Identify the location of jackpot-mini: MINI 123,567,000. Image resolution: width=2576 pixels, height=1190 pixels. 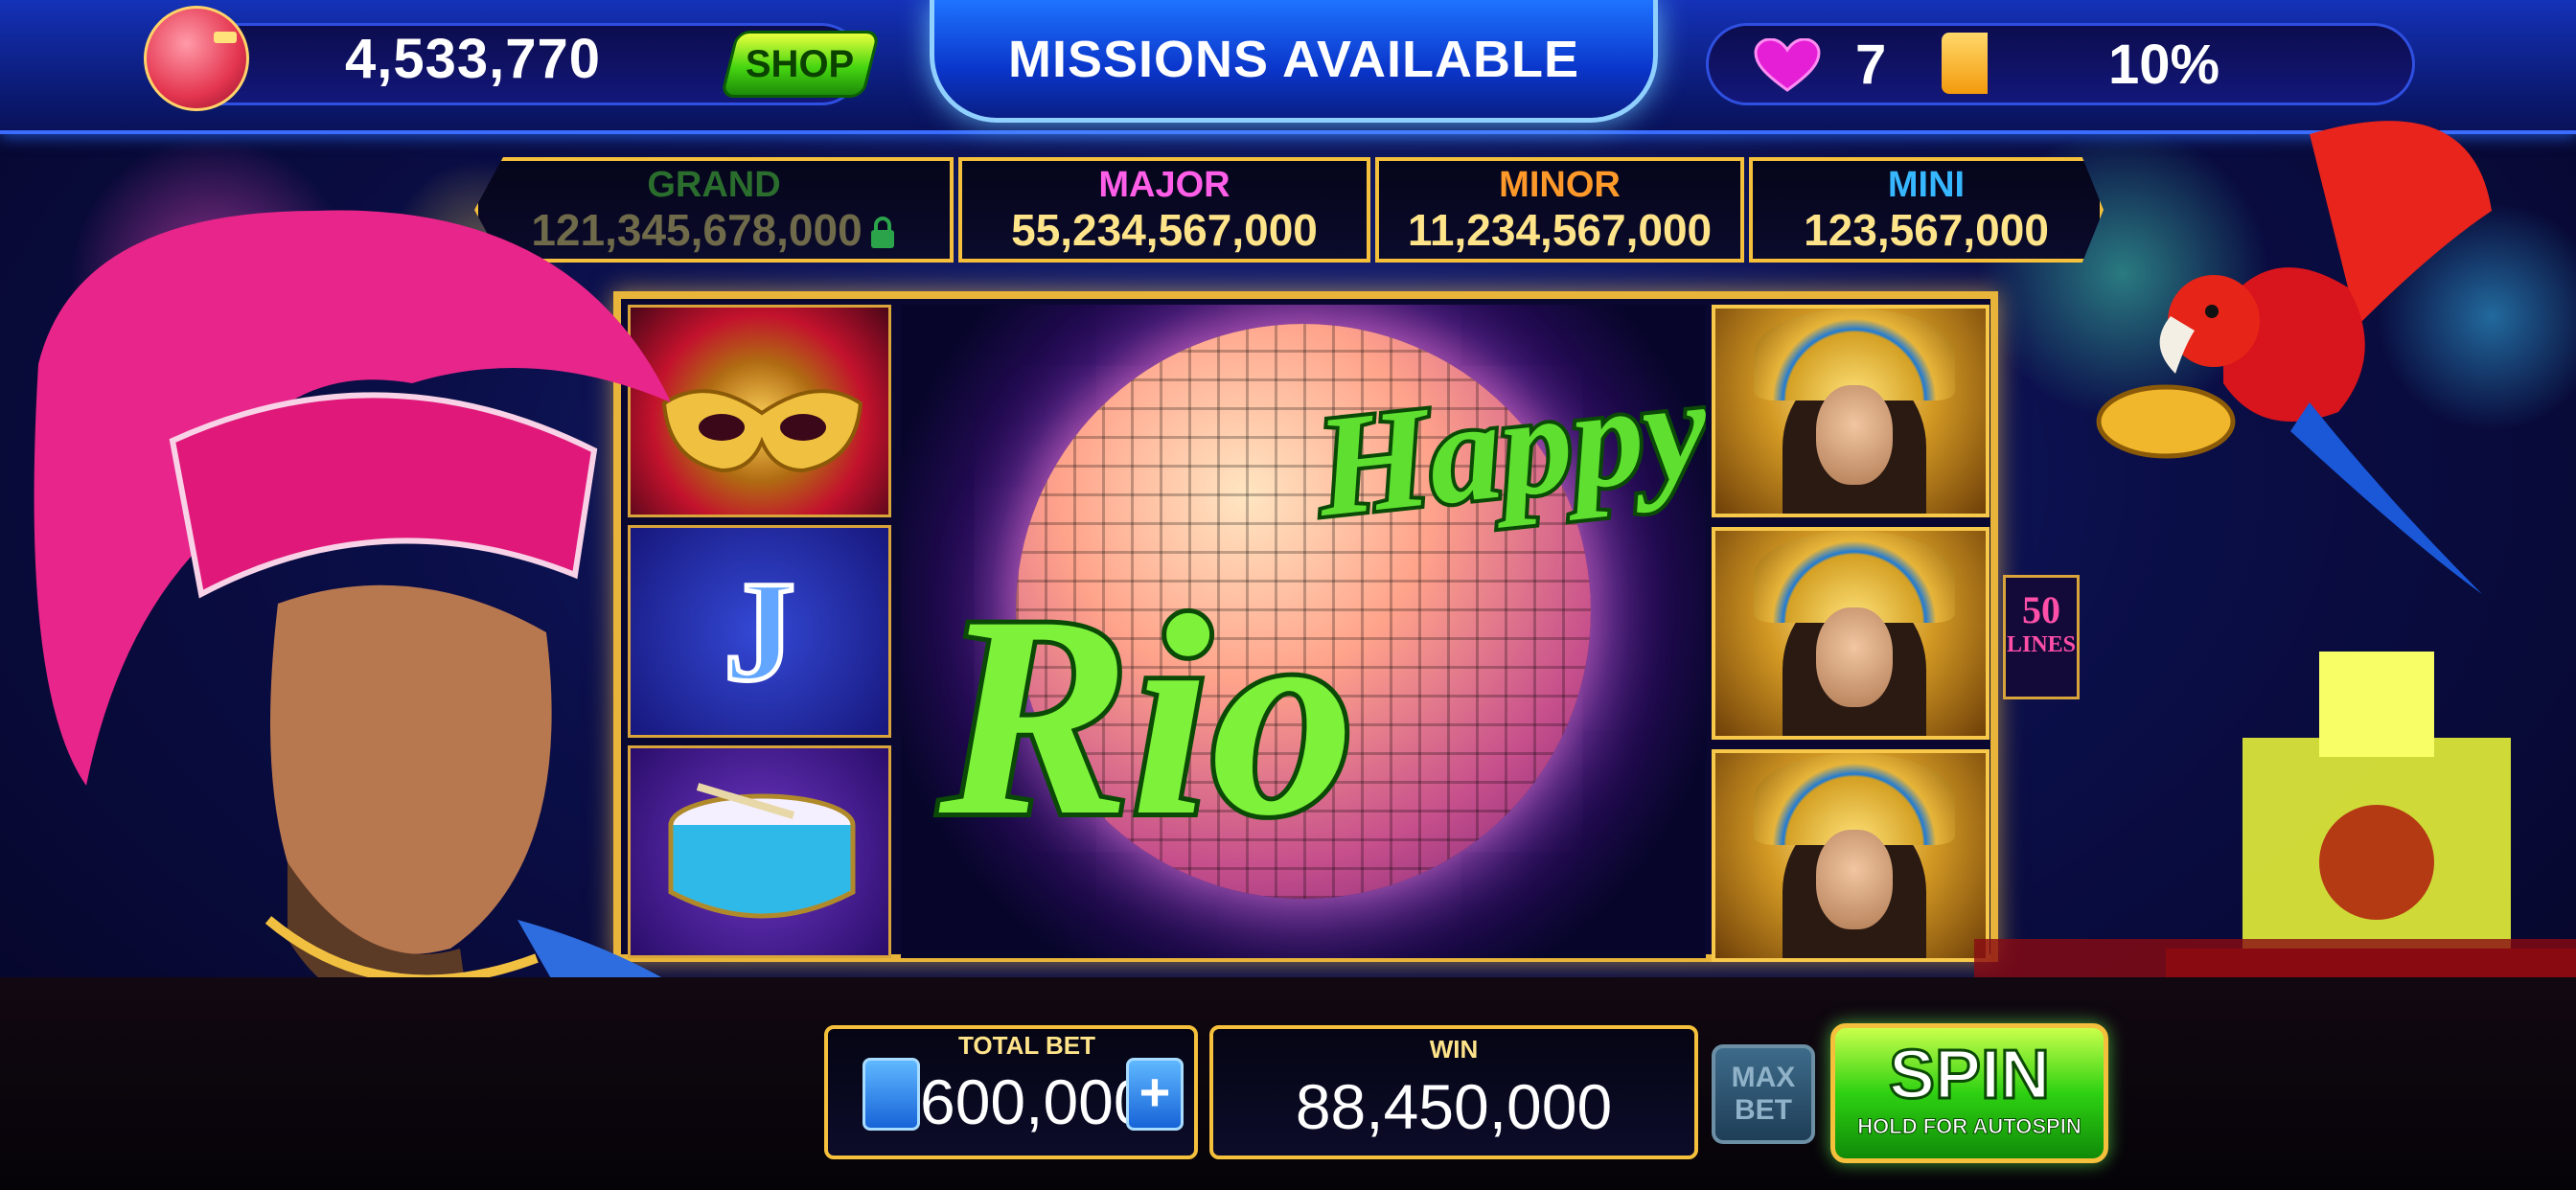
(1926, 210).